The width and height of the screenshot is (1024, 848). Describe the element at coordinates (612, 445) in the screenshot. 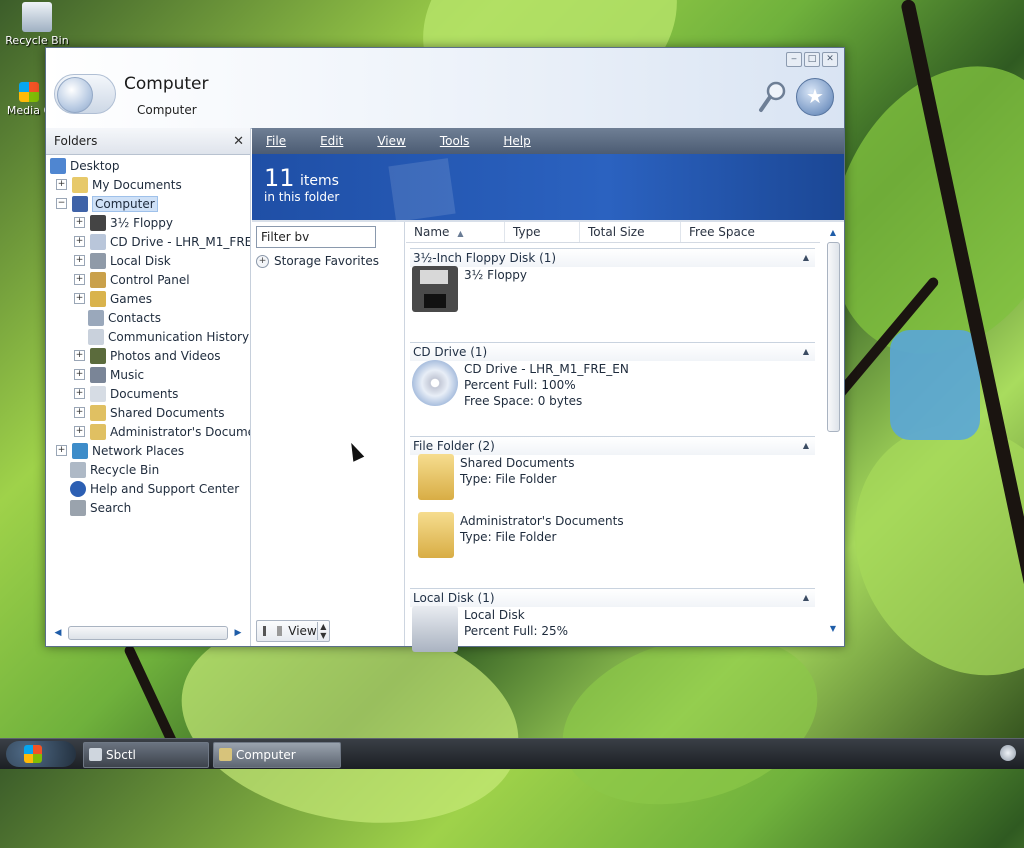

I see `group-header: File Folder (2) ▲` at that location.